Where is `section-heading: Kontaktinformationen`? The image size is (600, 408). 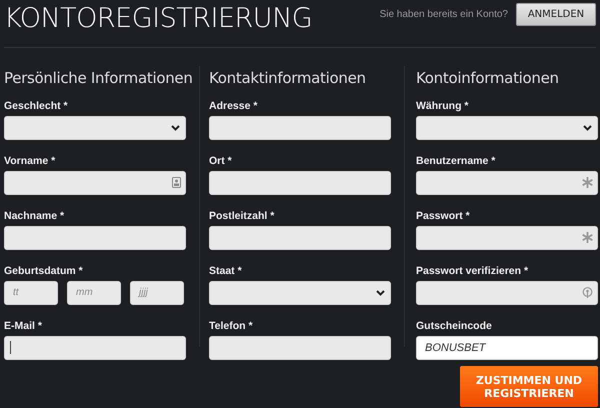
section-heading: Kontaktinformationen is located at coordinates (288, 78).